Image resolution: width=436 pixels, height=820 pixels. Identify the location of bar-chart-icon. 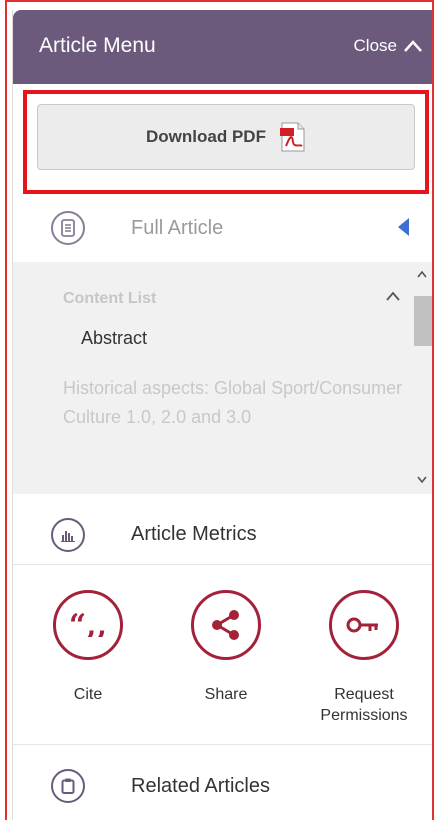
(68, 534).